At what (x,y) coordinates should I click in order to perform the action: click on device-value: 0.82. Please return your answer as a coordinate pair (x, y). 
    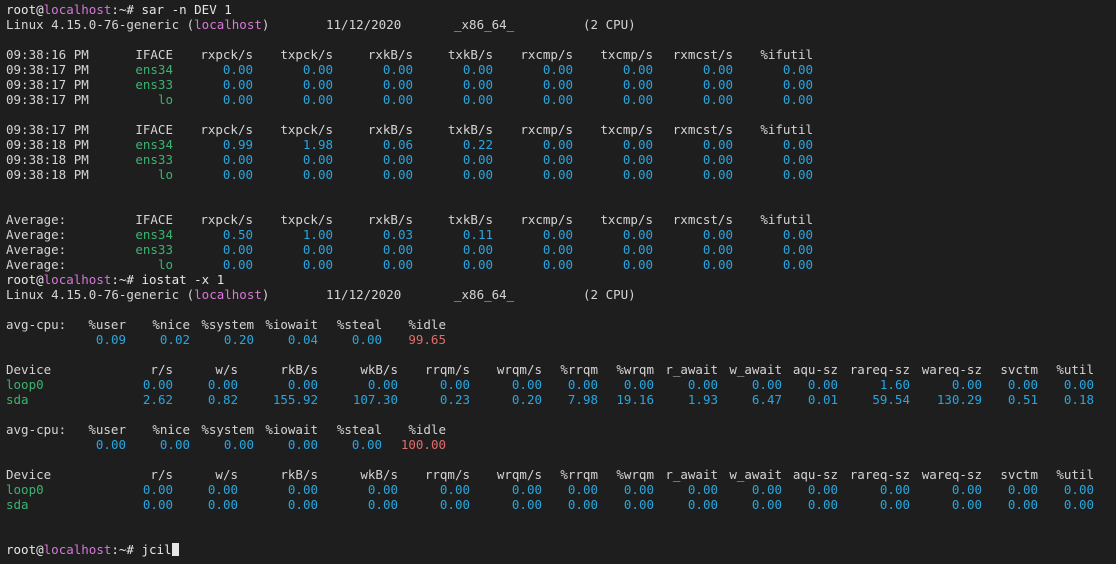
    Looking at the image, I should click on (222, 399).